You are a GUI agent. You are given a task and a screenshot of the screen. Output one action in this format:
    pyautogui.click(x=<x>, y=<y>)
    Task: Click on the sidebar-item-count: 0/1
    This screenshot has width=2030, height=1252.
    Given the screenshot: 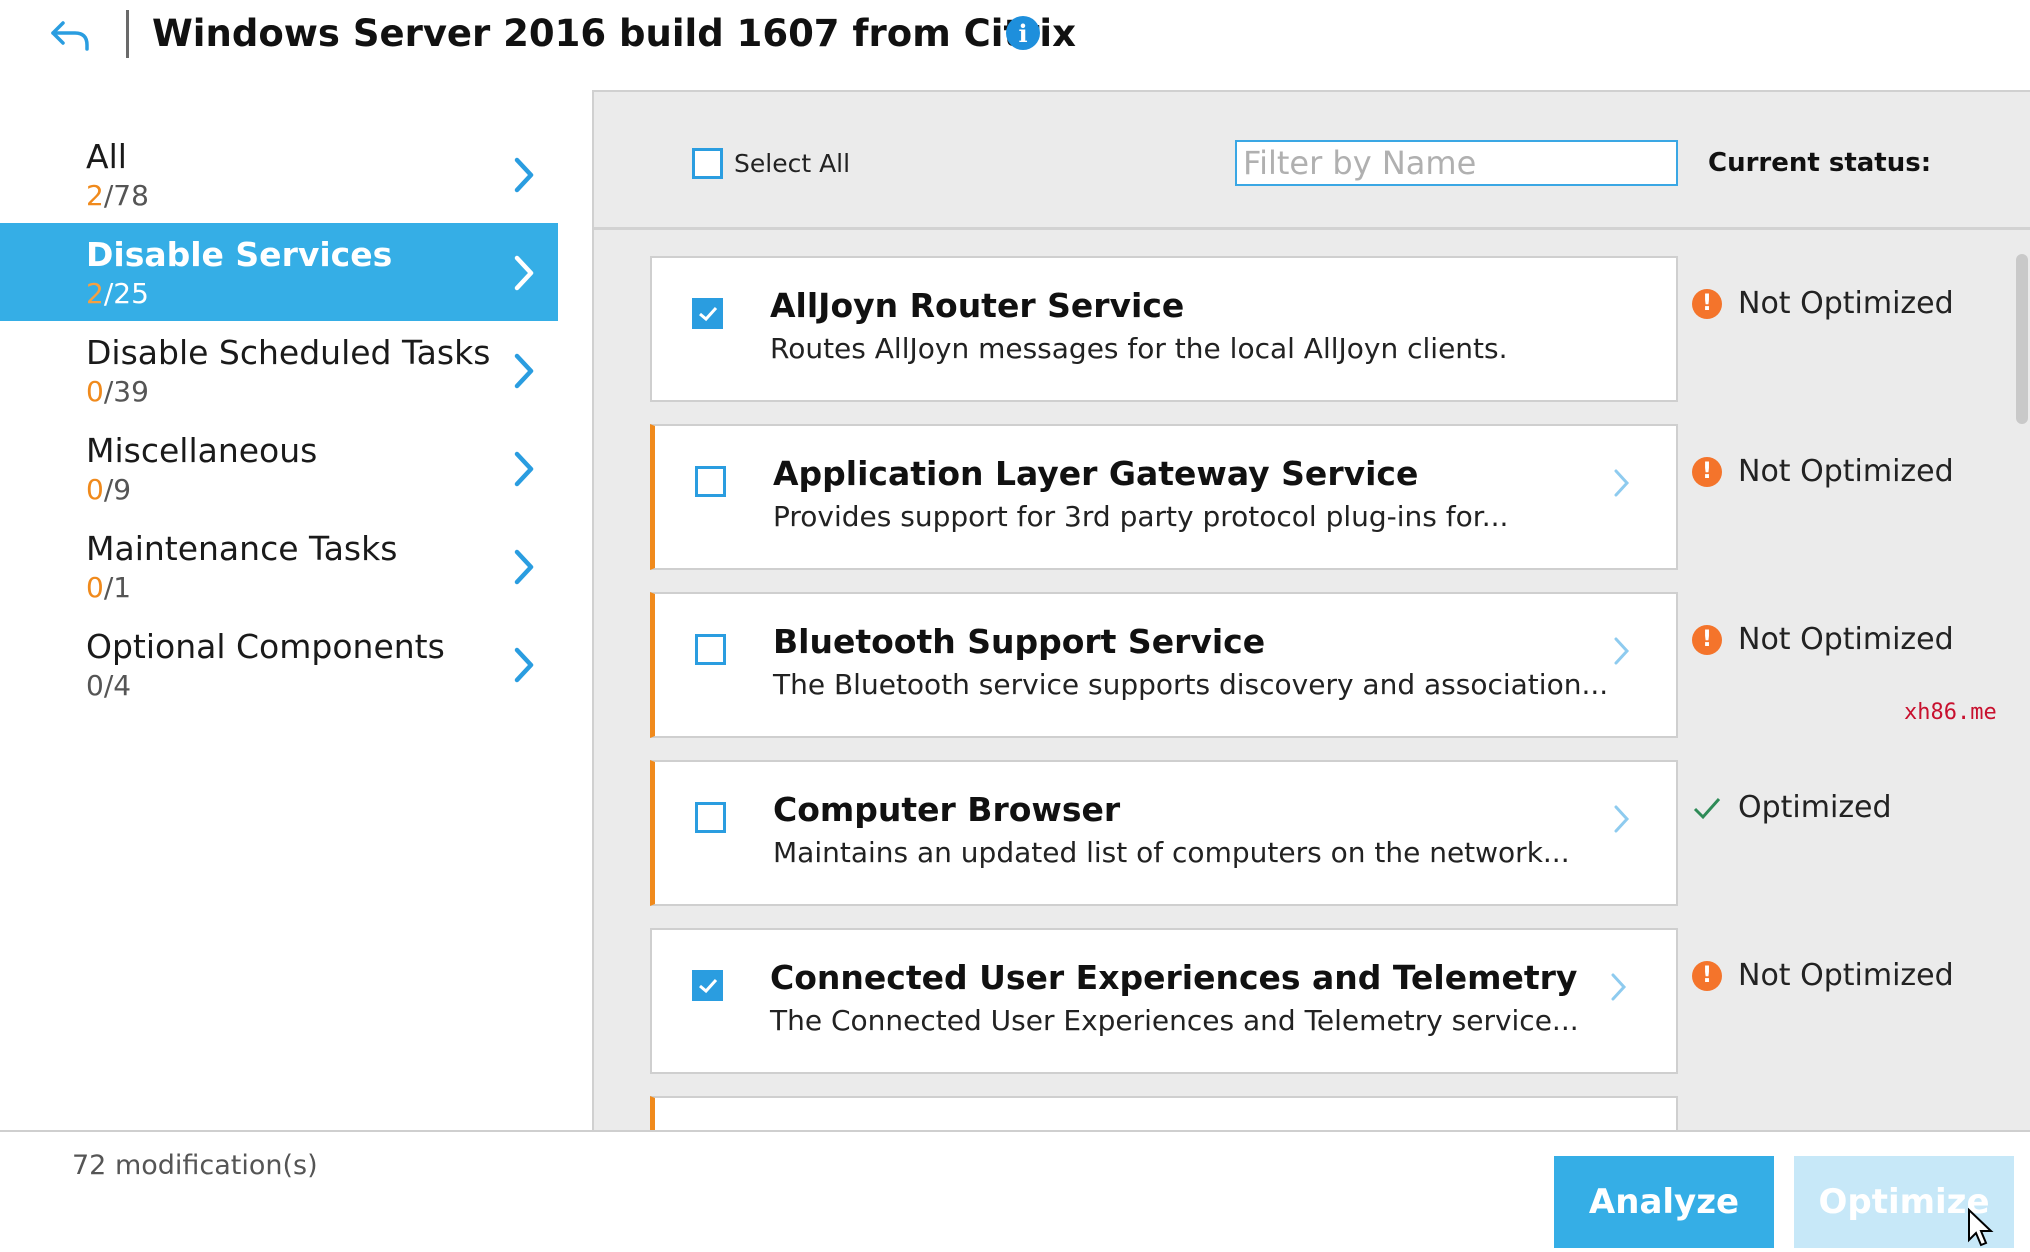 What is the action you would take?
    pyautogui.click(x=109, y=587)
    